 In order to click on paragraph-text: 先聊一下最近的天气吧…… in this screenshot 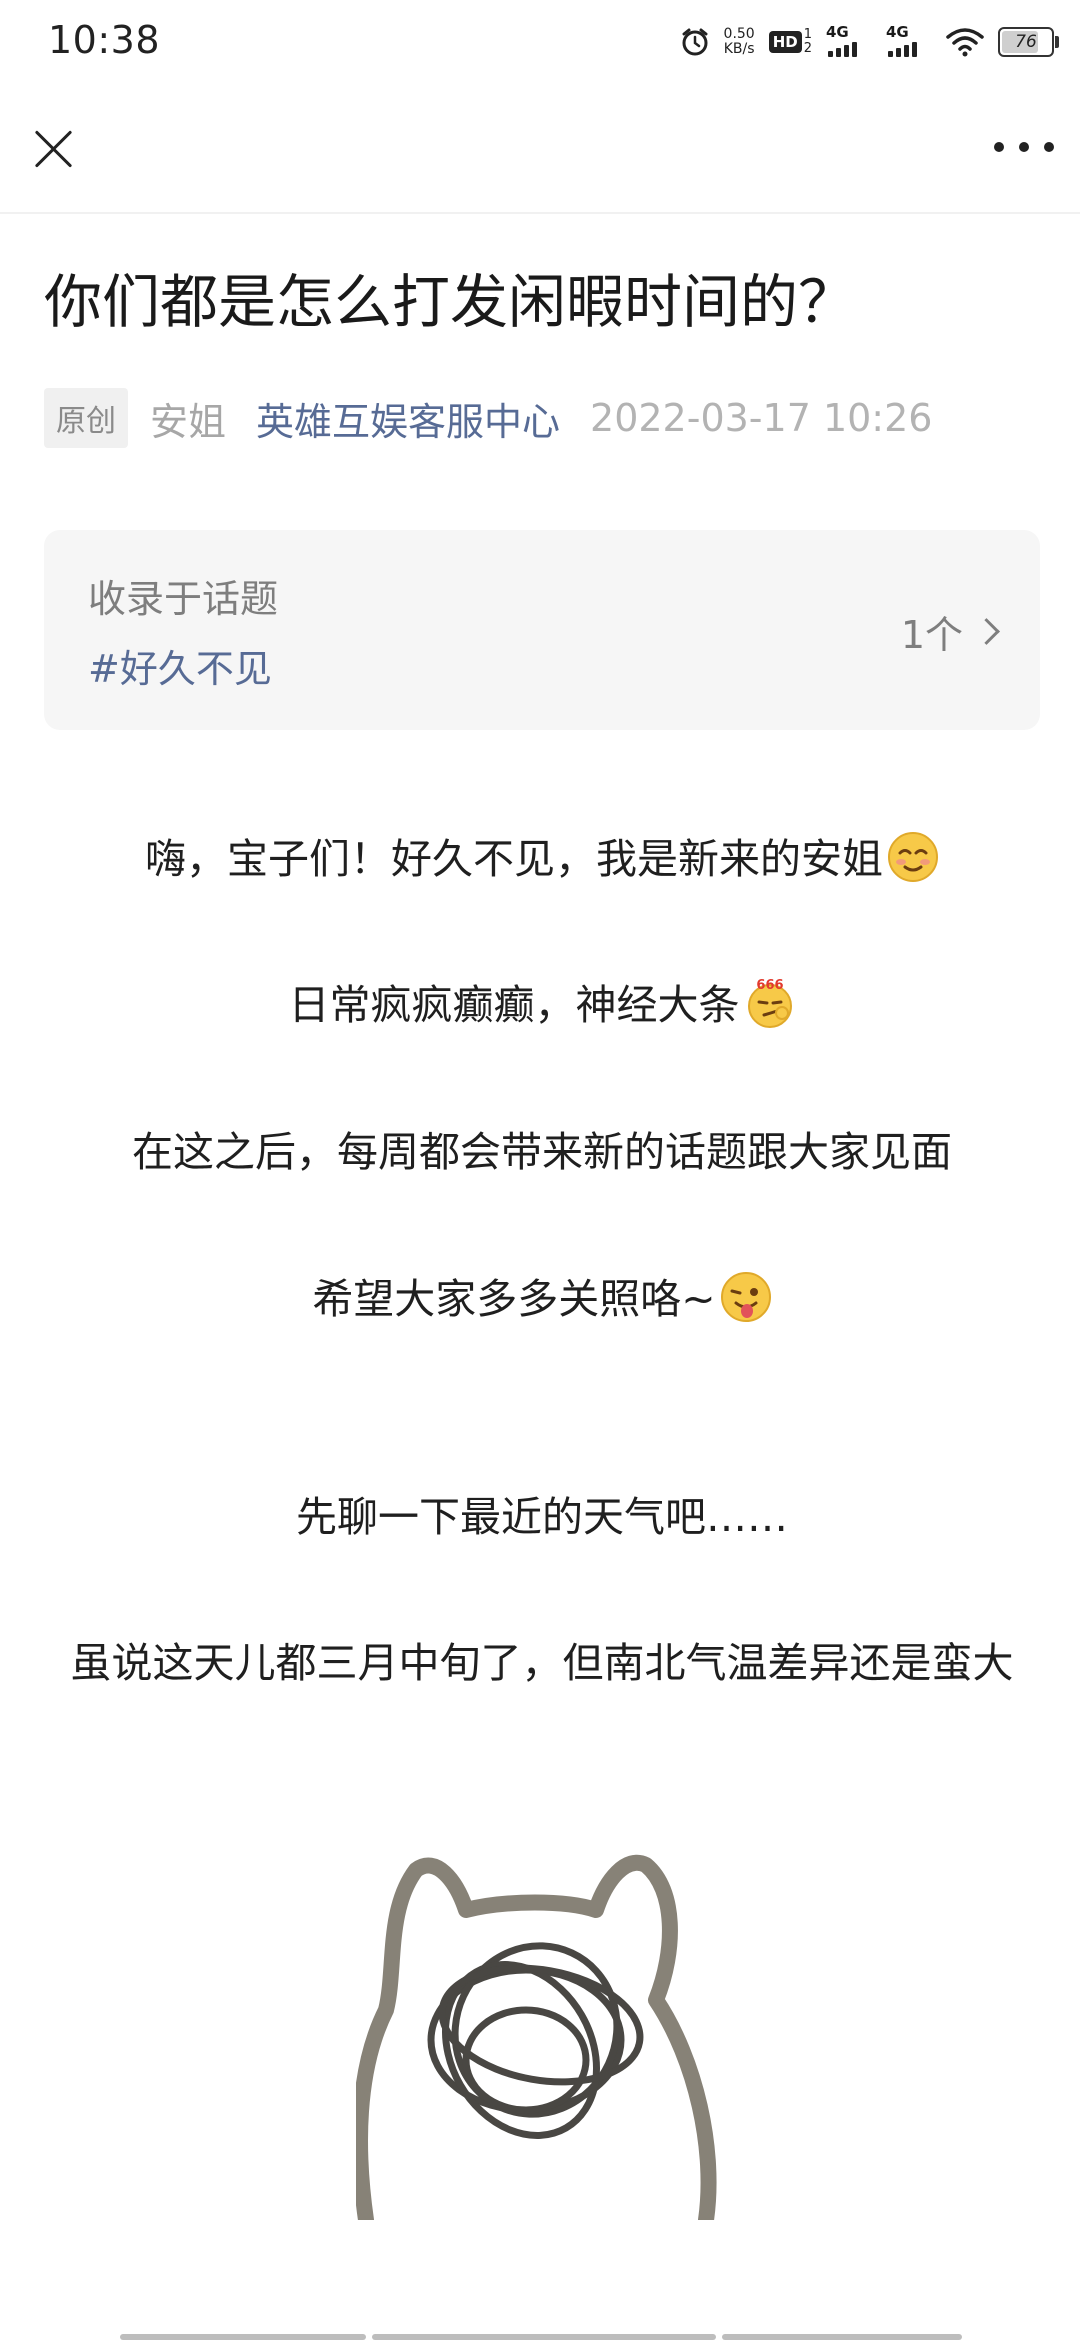, I will do `click(542, 1517)`.